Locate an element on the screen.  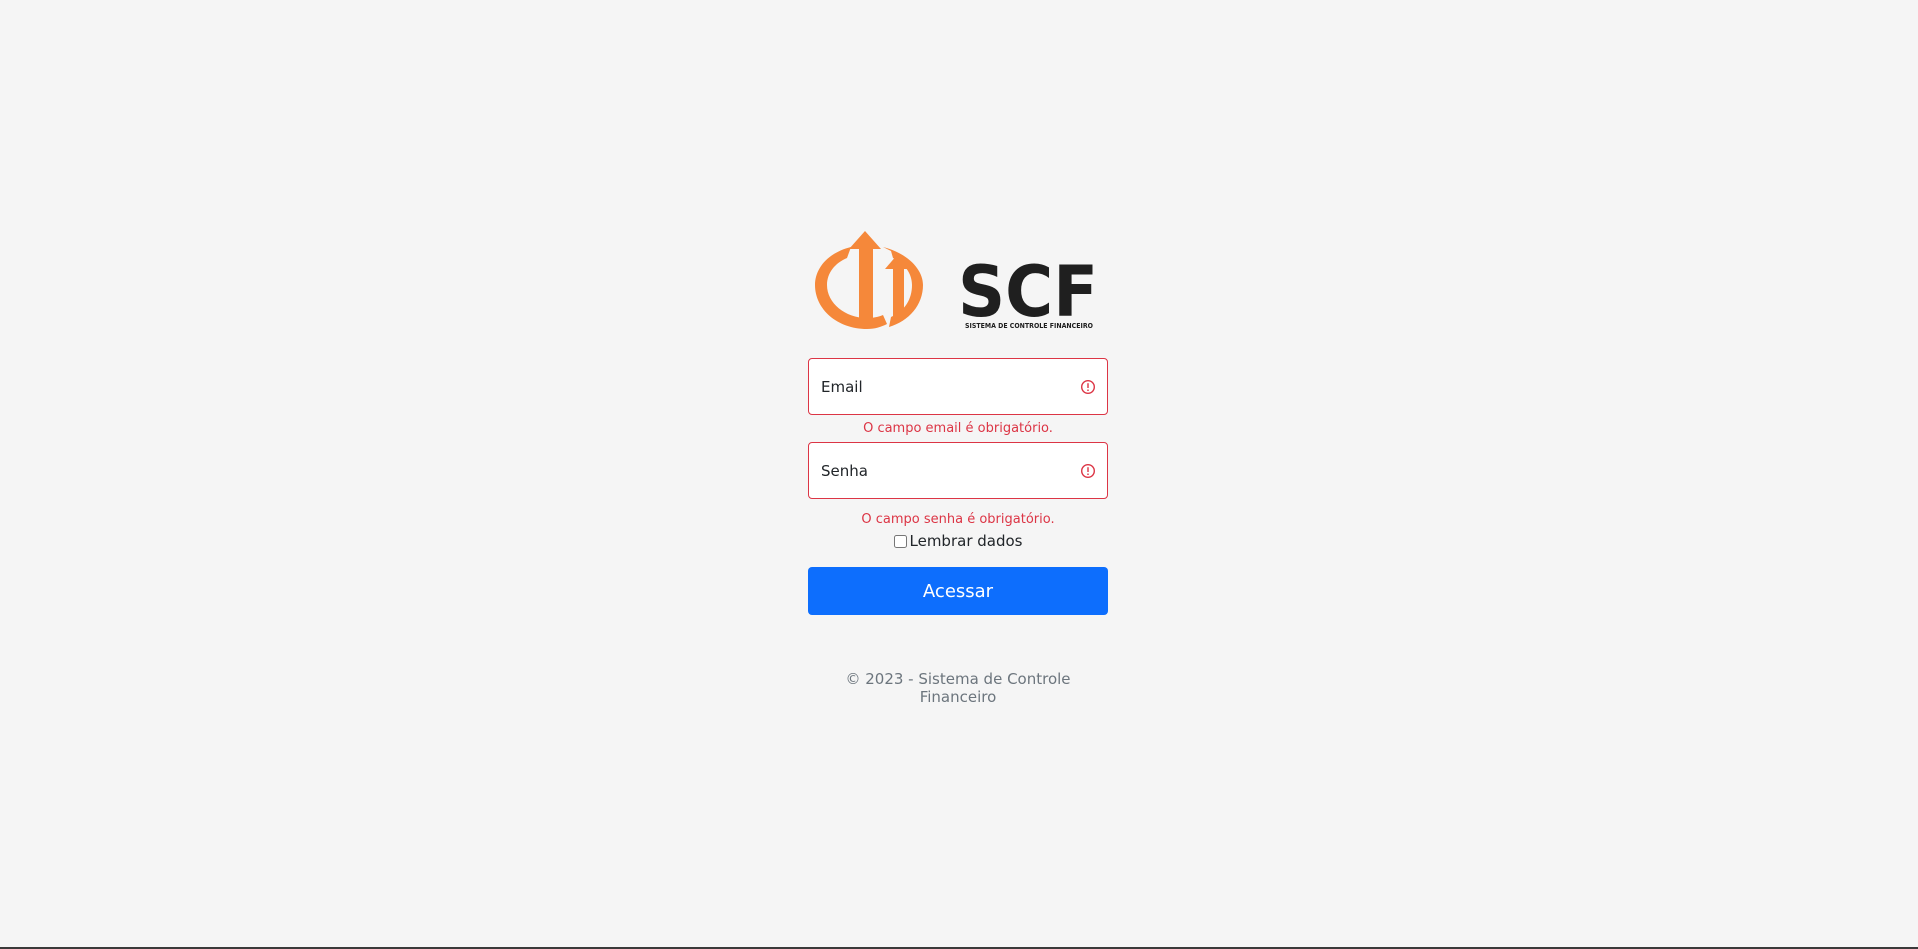
scf-logo-image: SCF SISTEMA DE CONTROLE FINANCEIRO is located at coordinates (956, 282).